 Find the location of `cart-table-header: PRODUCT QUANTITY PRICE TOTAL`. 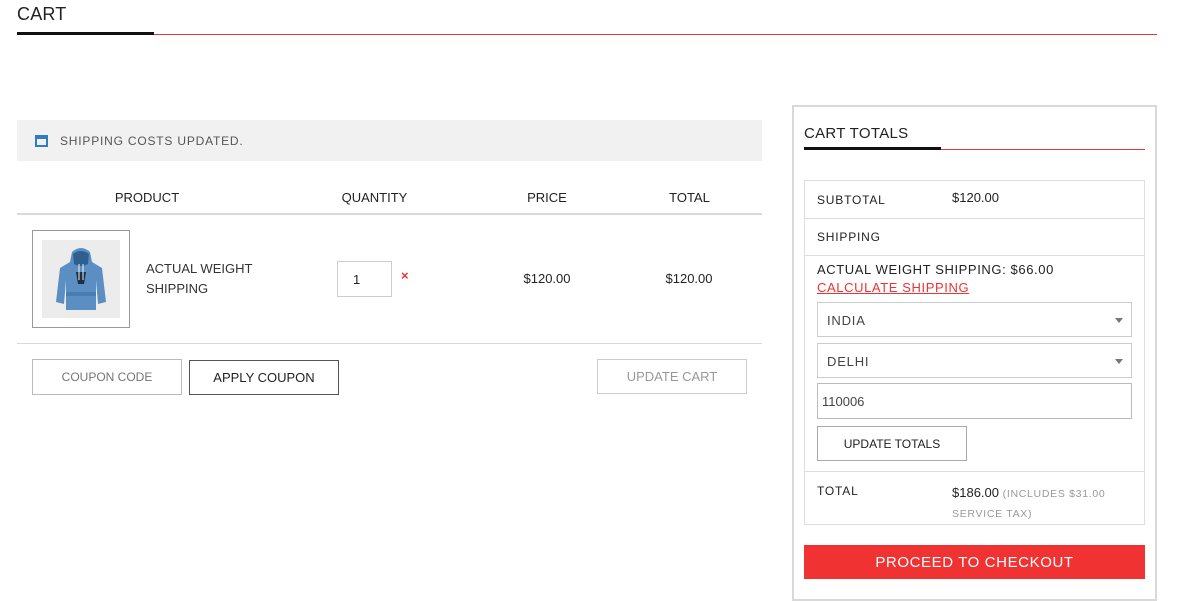

cart-table-header: PRODUCT QUANTITY PRICE TOTAL is located at coordinates (389, 197).